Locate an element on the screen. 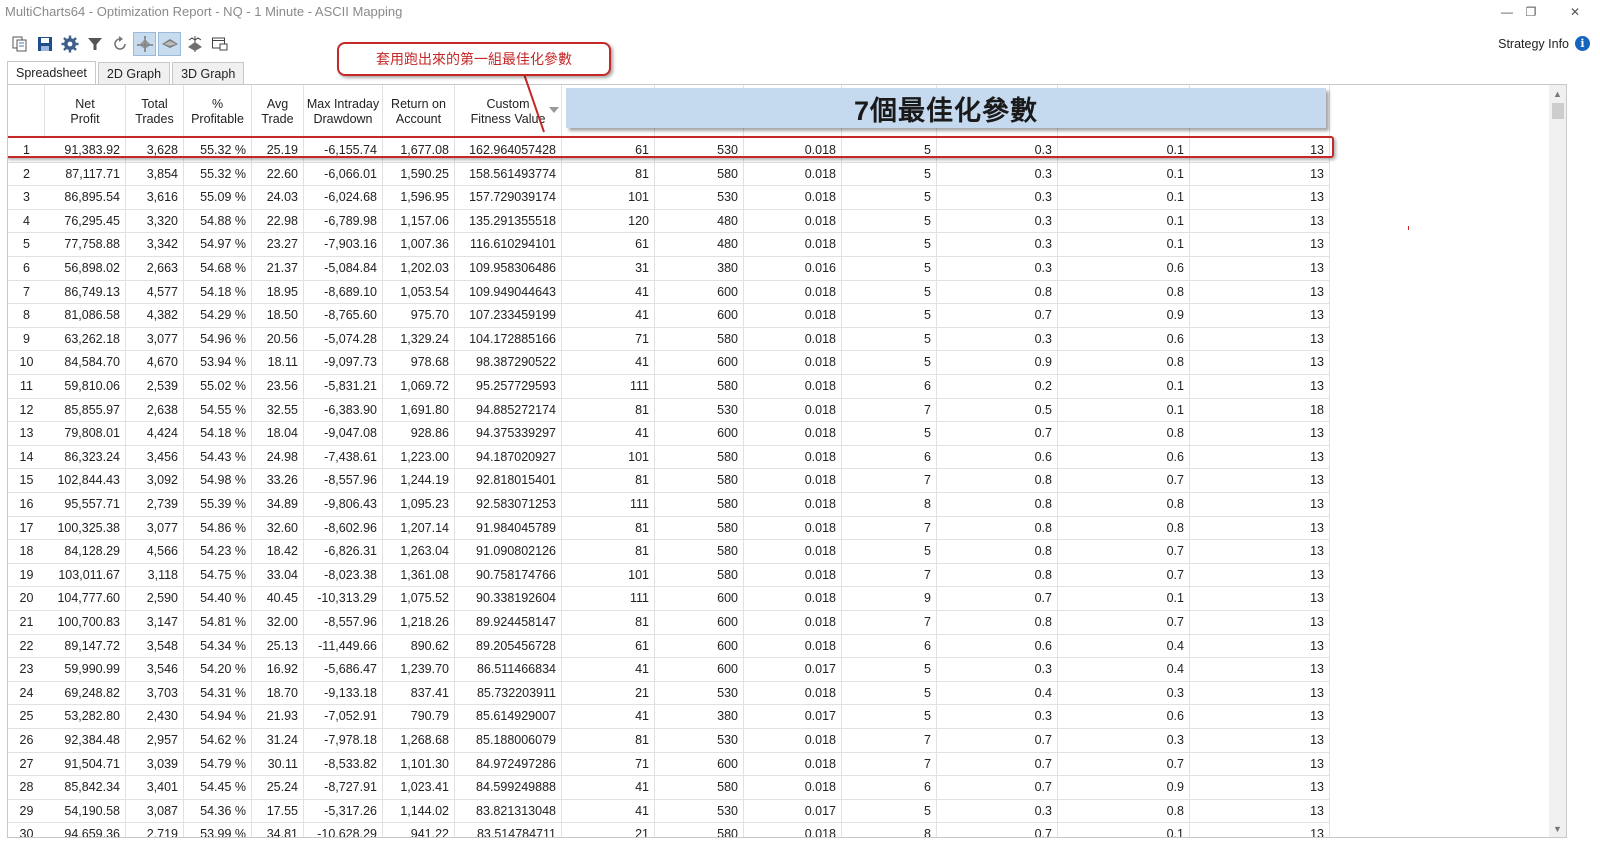  scroll-down-icon: ▼ is located at coordinates (1557, 828).